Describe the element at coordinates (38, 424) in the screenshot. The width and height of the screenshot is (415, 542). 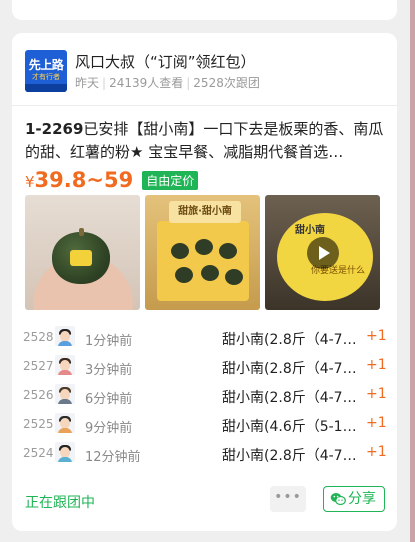
I see `order-number: 2525` at that location.